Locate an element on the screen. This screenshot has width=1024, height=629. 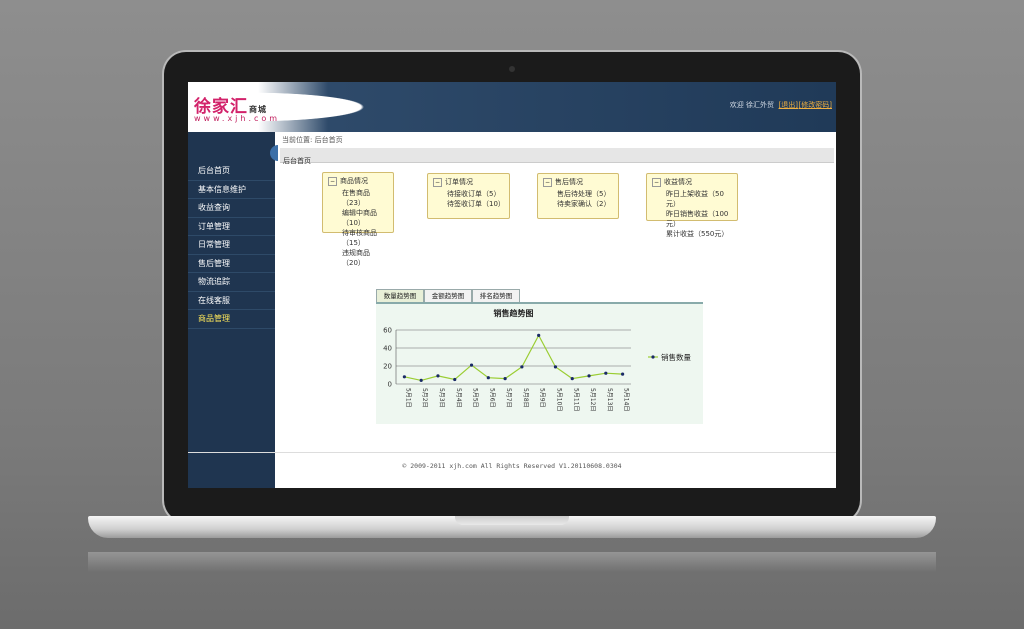
x-tick-label: 5月2日 is located at coordinates (424, 398).